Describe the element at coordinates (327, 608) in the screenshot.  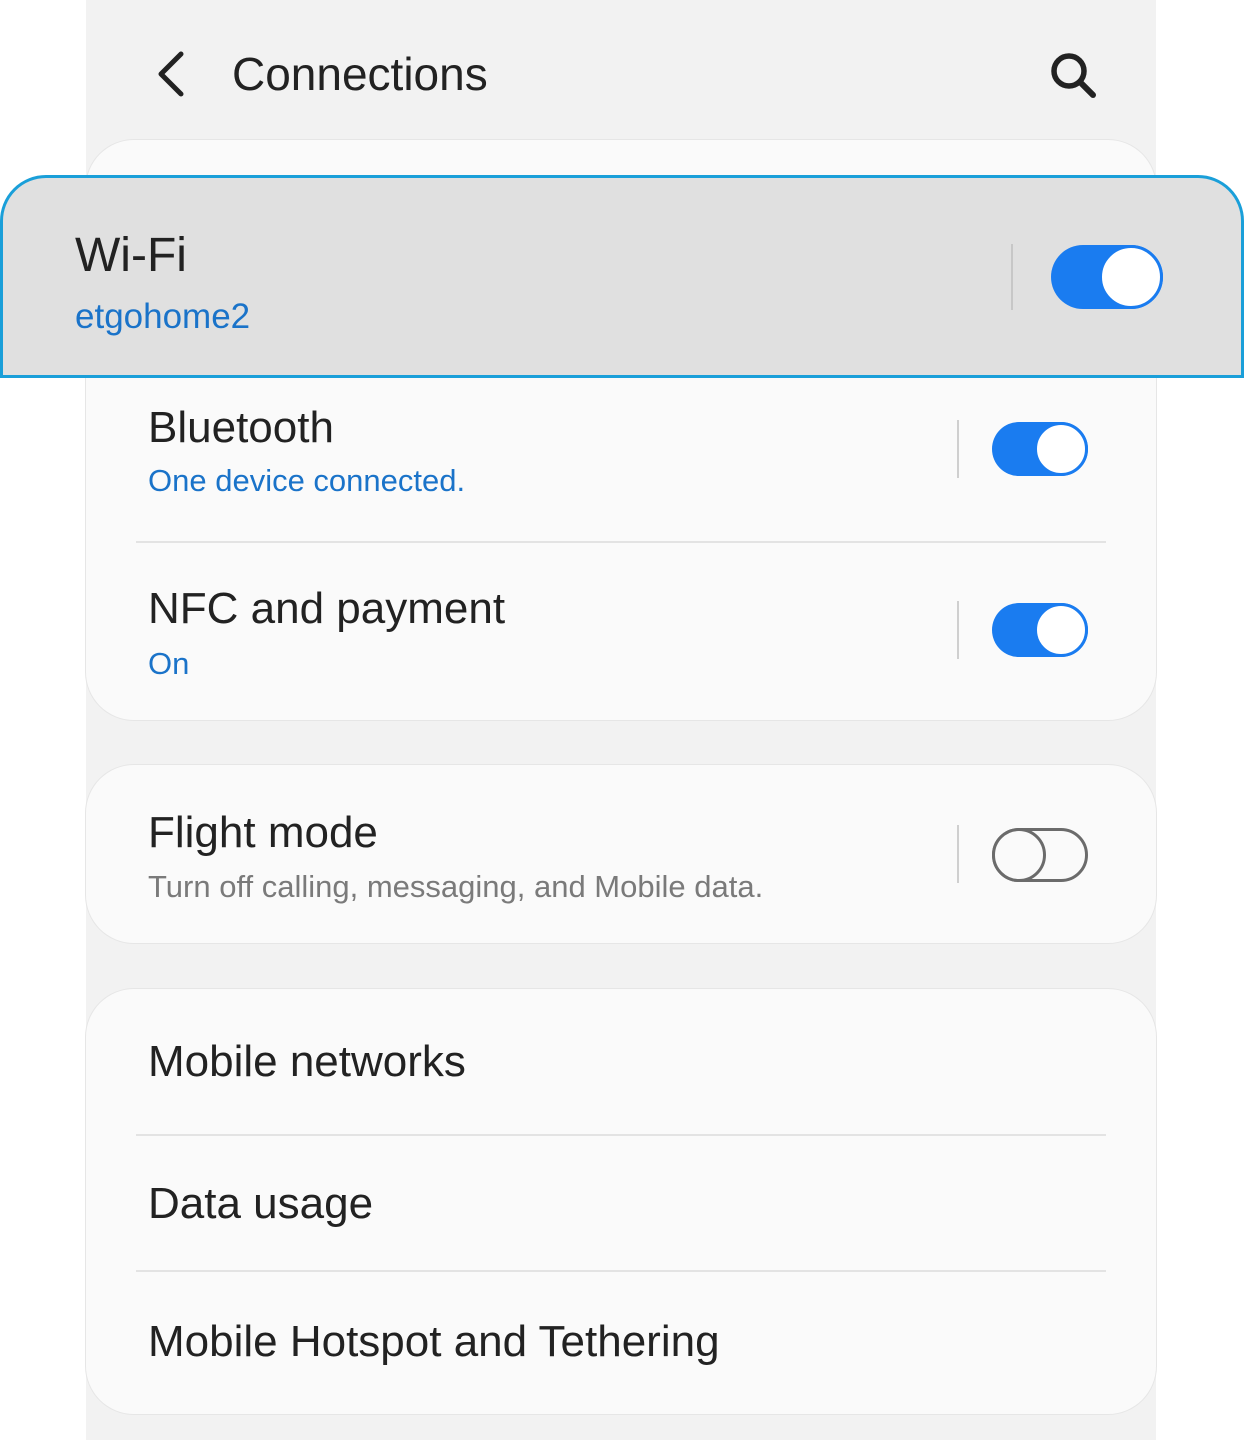
I see `nfc-title: NFC and payment` at that location.